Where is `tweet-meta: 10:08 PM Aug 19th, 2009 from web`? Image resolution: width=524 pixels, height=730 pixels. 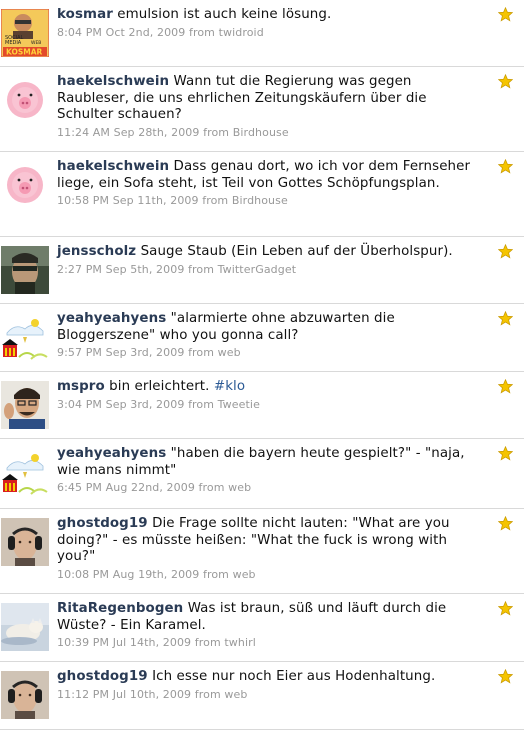 tweet-meta: 10:08 PM Aug 19th, 2009 from web is located at coordinates (267, 574).